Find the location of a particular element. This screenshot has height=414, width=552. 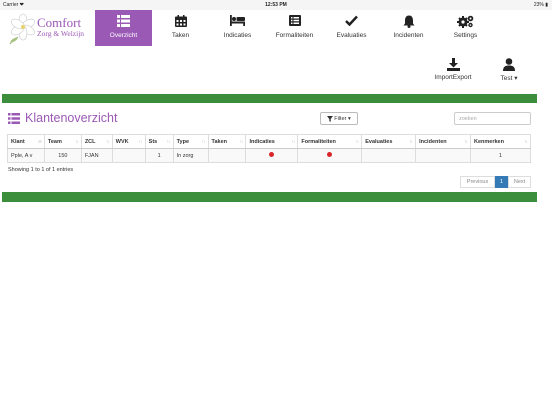

nav-label: Evaluaties is located at coordinates (351, 35).